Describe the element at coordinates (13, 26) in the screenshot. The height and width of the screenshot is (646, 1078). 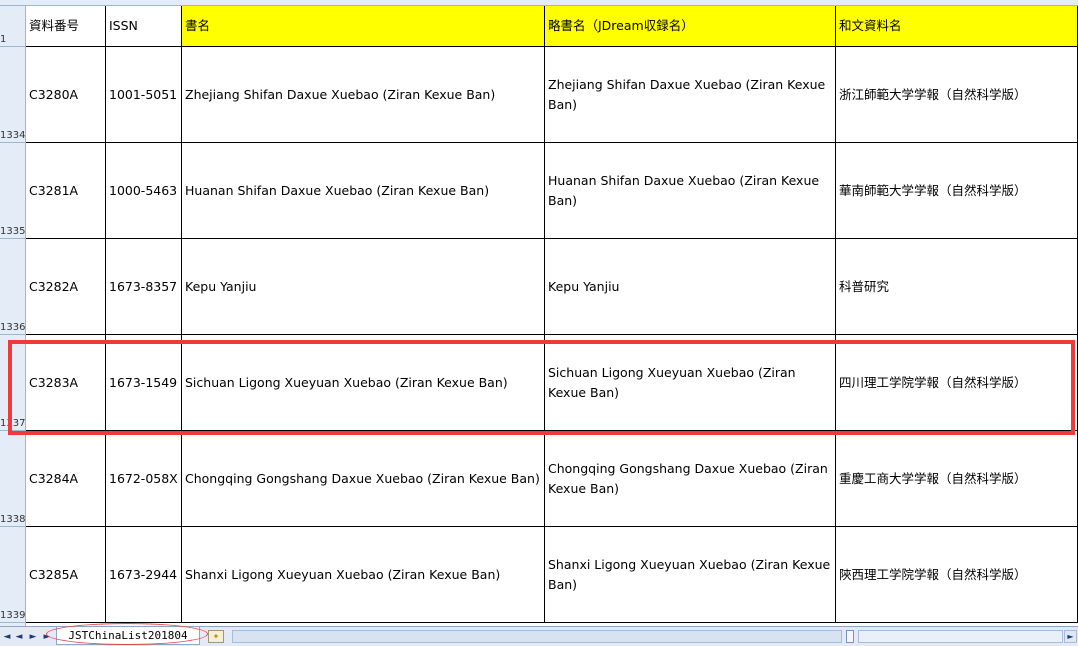
I see `row-number-header: 1` at that location.